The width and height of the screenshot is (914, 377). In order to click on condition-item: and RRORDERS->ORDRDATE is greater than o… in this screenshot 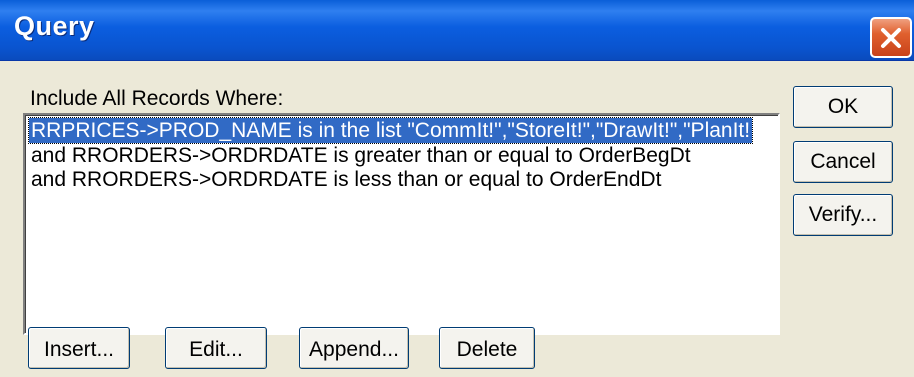, I will do `click(361, 155)`.